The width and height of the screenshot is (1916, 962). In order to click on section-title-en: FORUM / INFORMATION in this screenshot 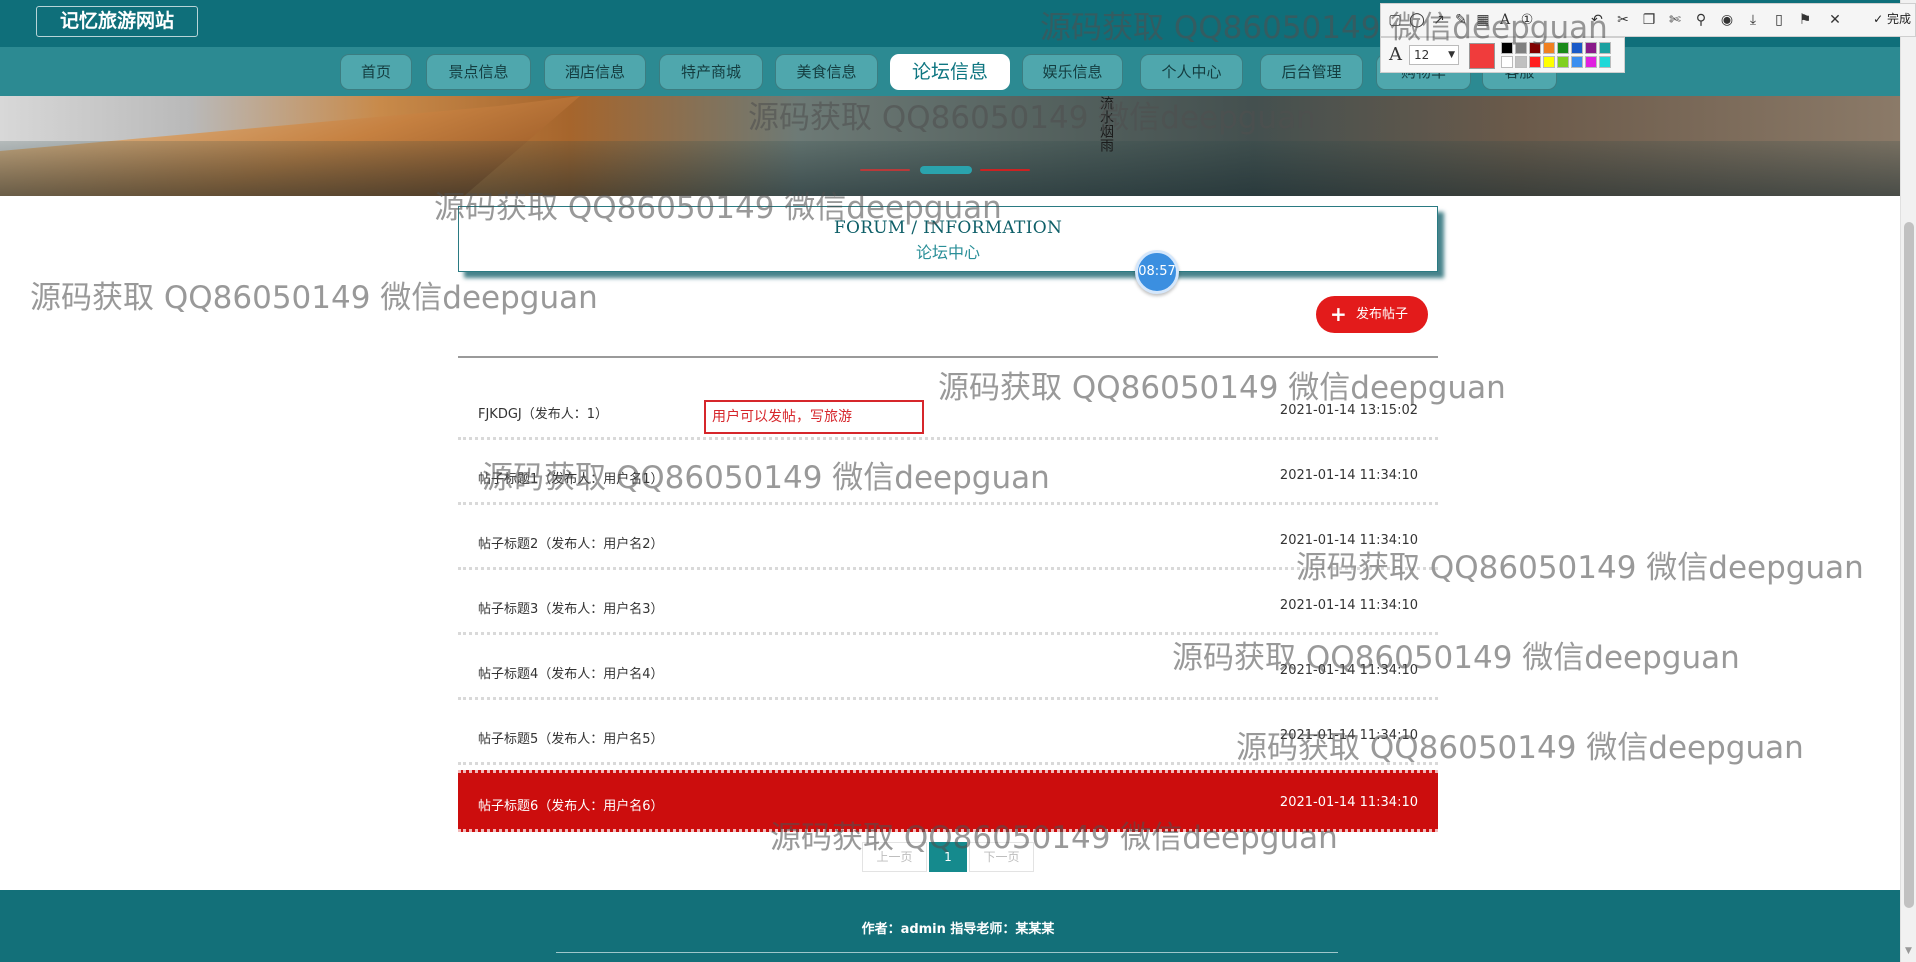, I will do `click(948, 228)`.